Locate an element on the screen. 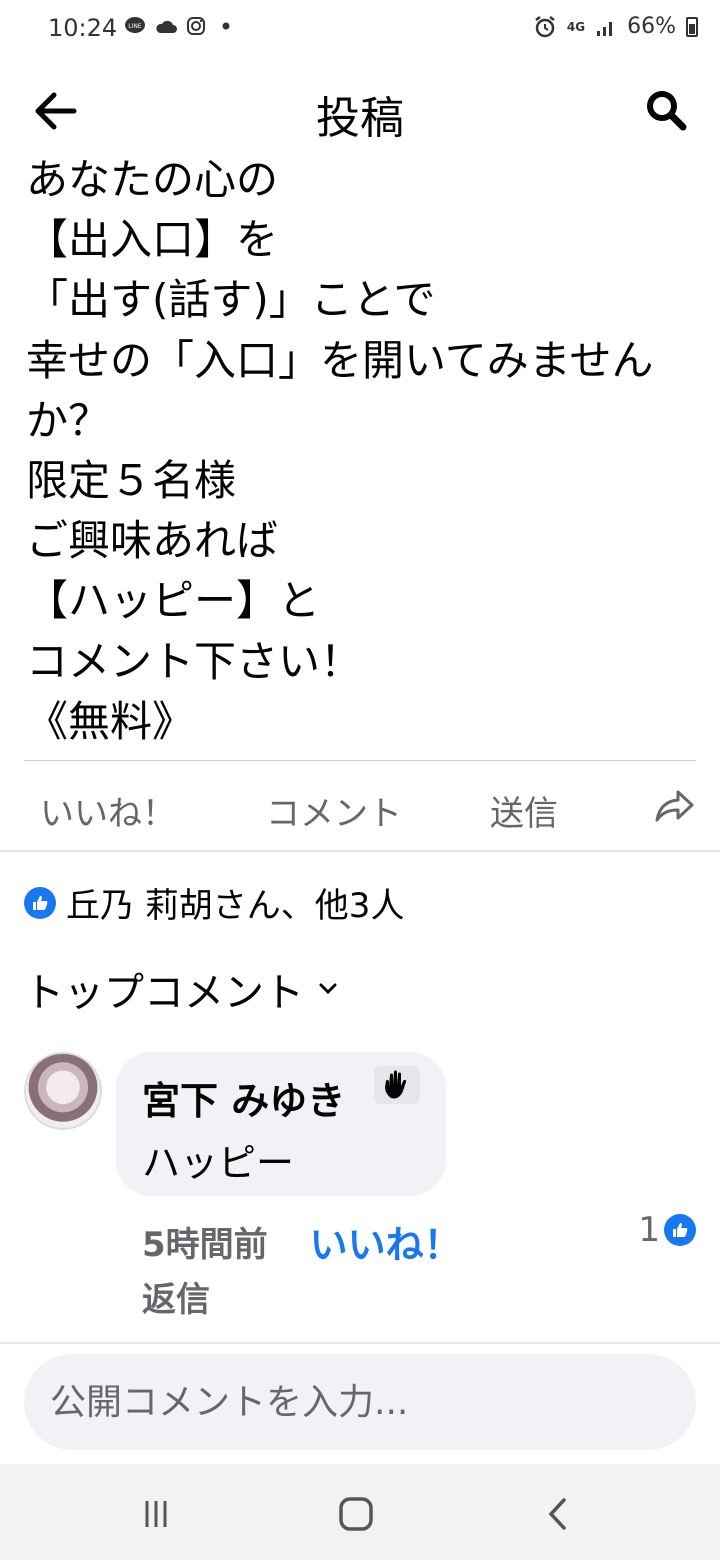  comment-text: ハッピー is located at coordinates (218, 1163).